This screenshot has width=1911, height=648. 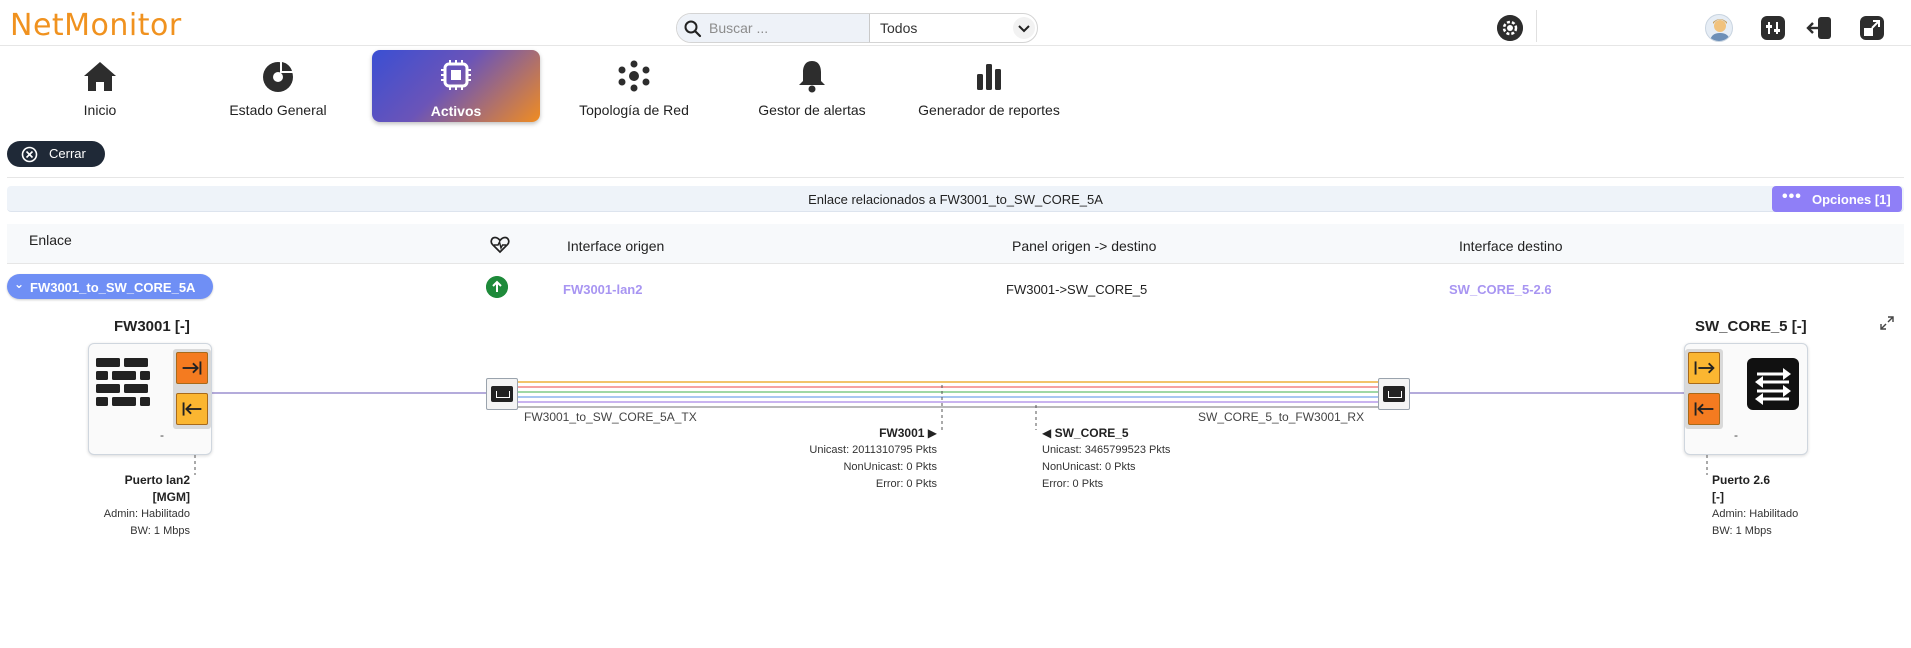 What do you see at coordinates (100, 76) in the screenshot?
I see `home-icon` at bounding box center [100, 76].